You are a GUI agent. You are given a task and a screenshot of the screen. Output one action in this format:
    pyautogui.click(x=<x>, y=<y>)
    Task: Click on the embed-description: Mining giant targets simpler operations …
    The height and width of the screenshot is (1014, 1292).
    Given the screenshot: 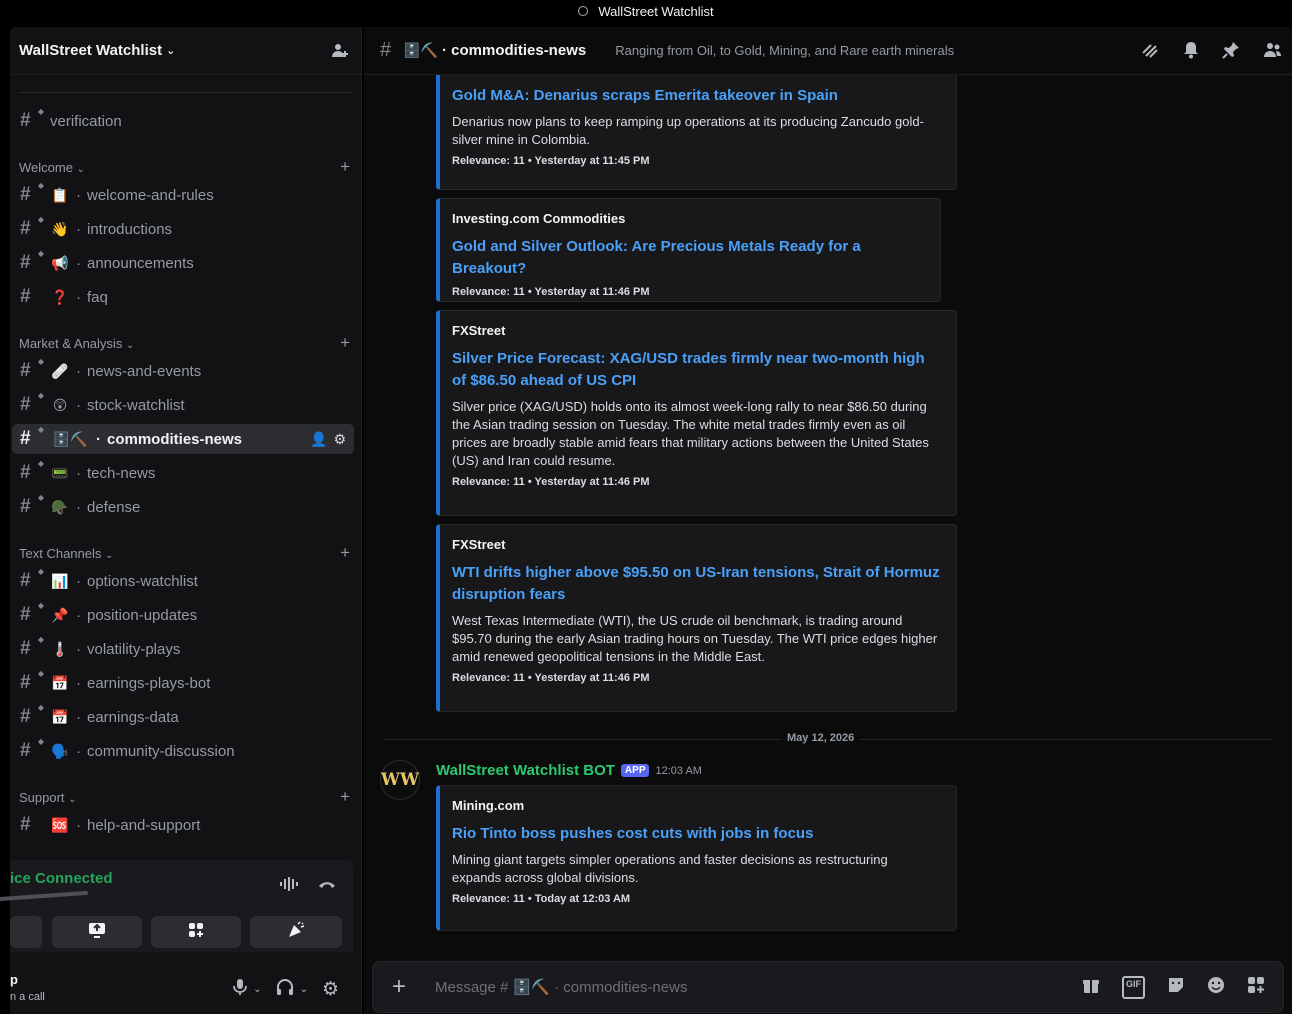 What is the action you would take?
    pyautogui.click(x=670, y=868)
    